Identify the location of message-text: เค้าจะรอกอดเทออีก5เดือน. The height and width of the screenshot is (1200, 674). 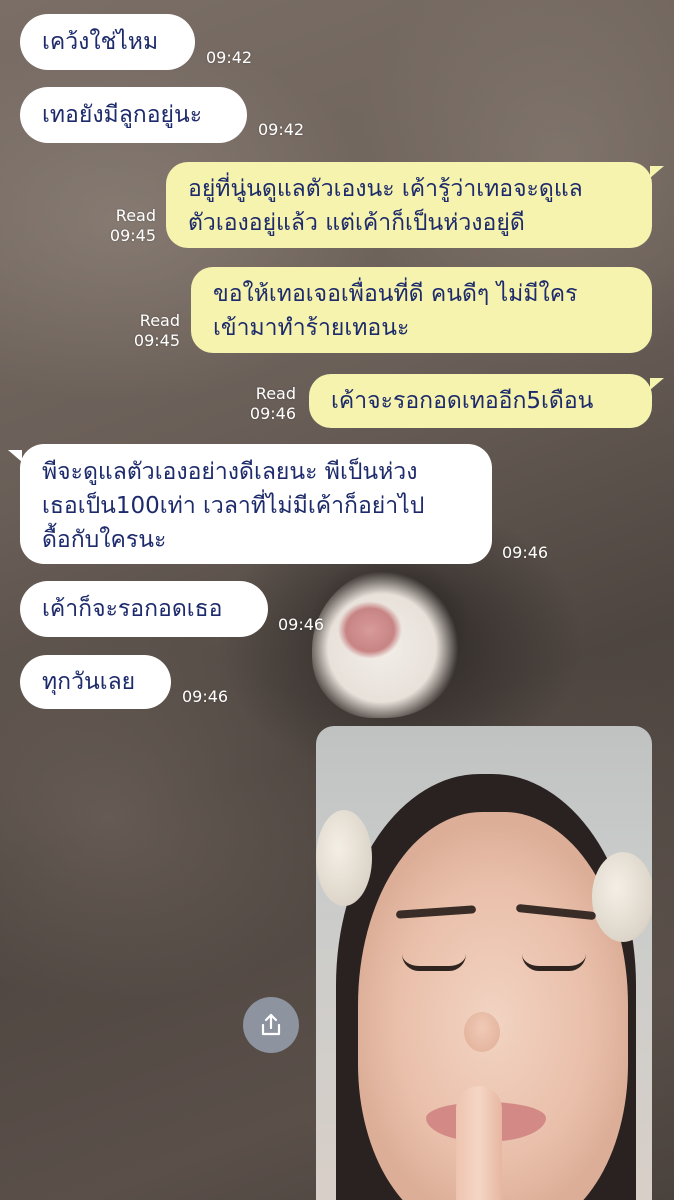
(462, 401).